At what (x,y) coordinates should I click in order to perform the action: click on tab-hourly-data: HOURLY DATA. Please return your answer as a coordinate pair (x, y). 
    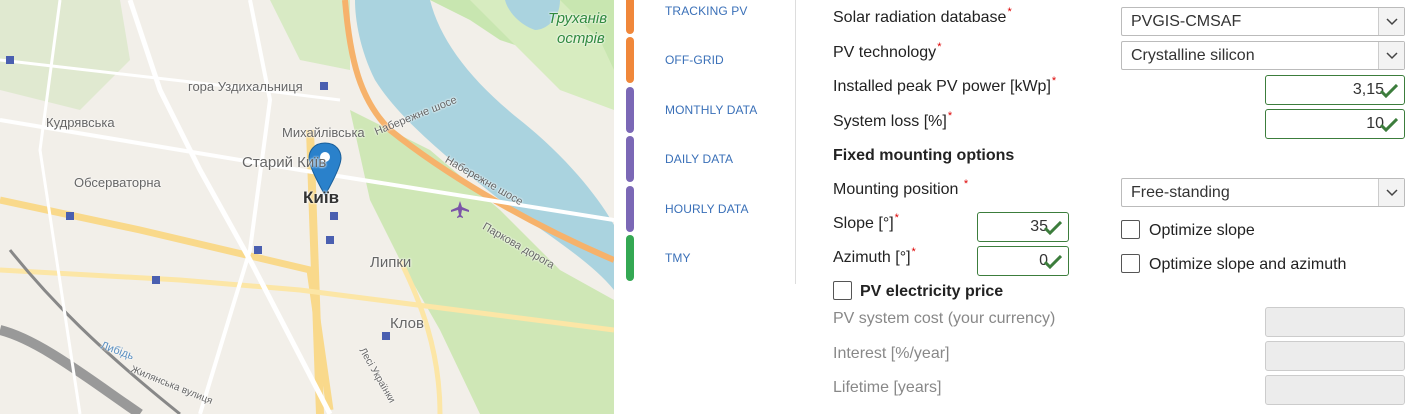
    Looking at the image, I should click on (711, 209).